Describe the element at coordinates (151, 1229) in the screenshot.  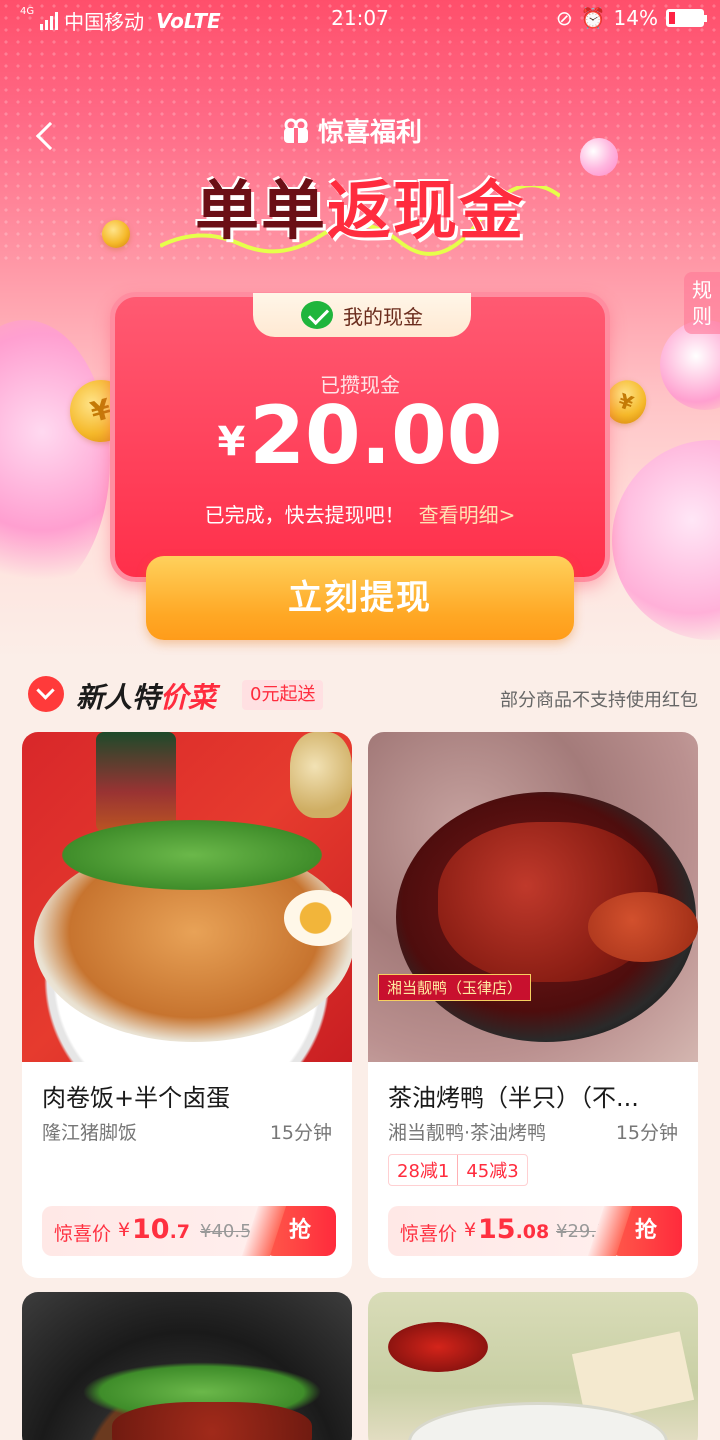
I see `price-int: 10` at that location.